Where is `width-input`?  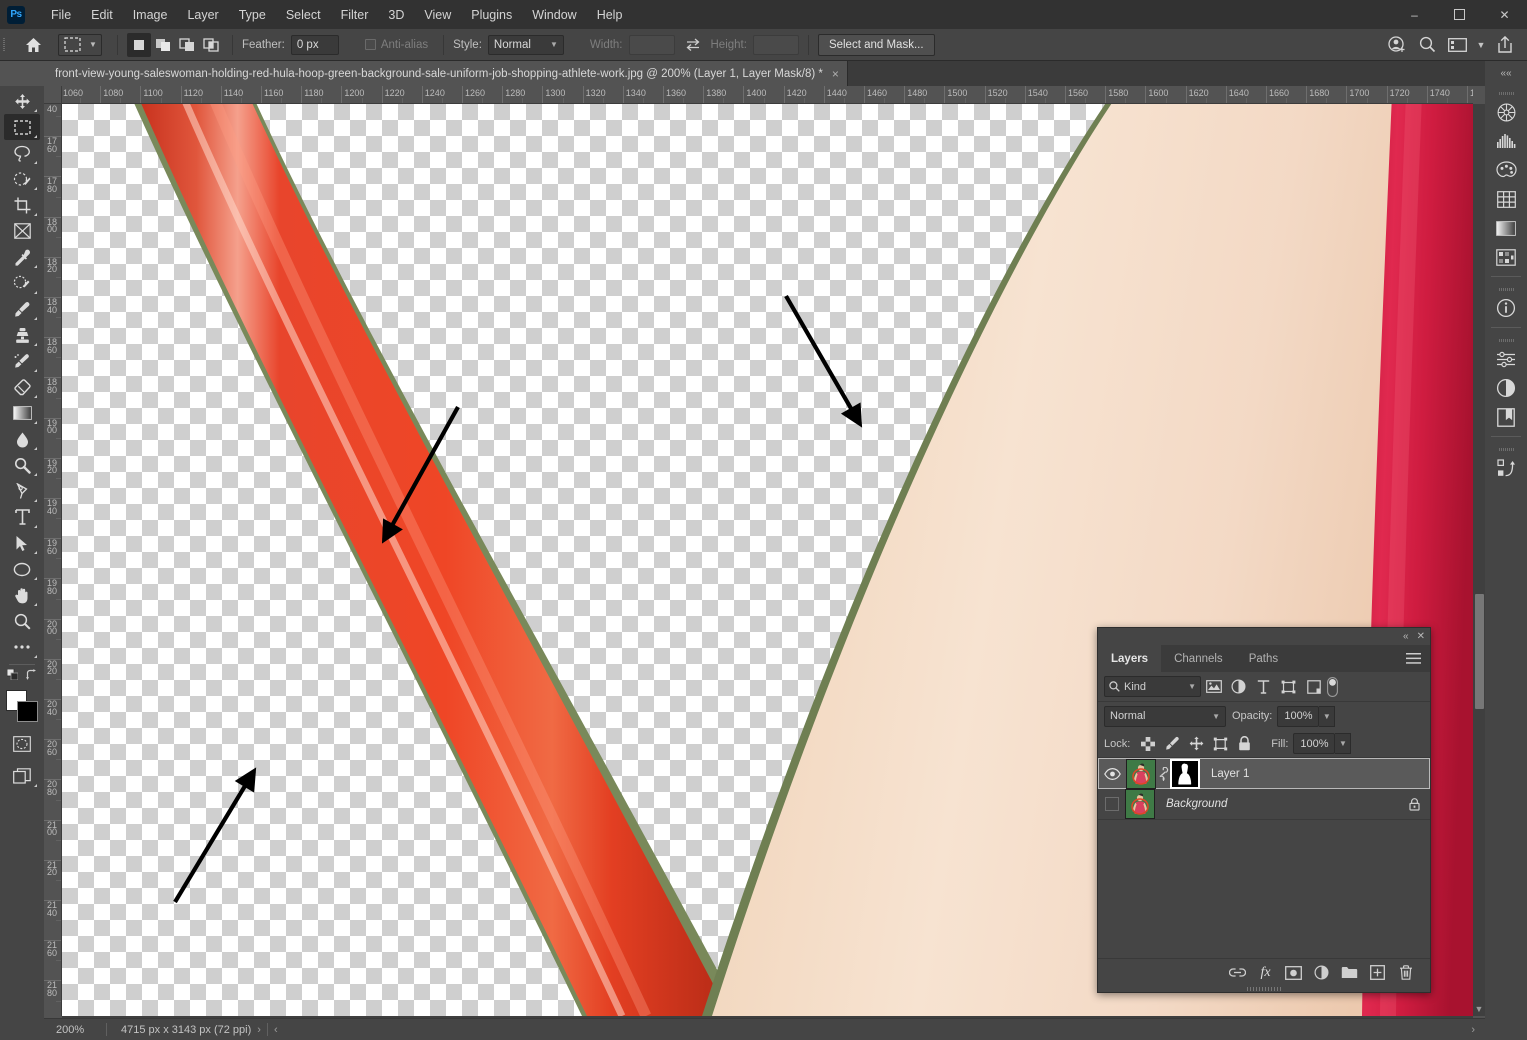
width-input is located at coordinates (651, 44).